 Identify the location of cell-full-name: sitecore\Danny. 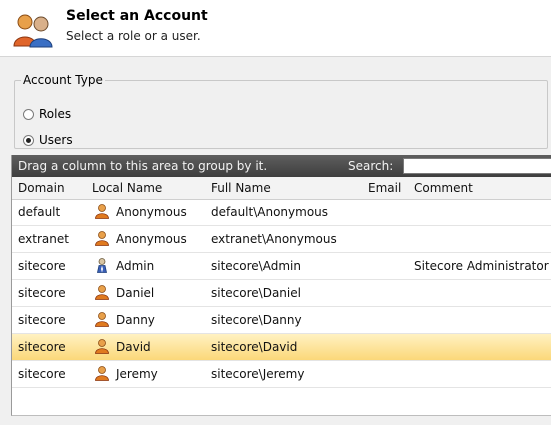
(256, 320).